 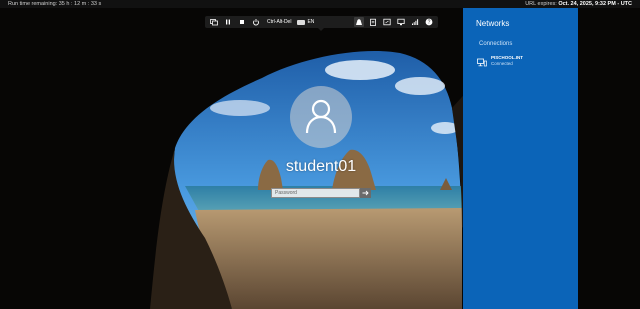 I want to click on password-row, so click(x=321, y=193).